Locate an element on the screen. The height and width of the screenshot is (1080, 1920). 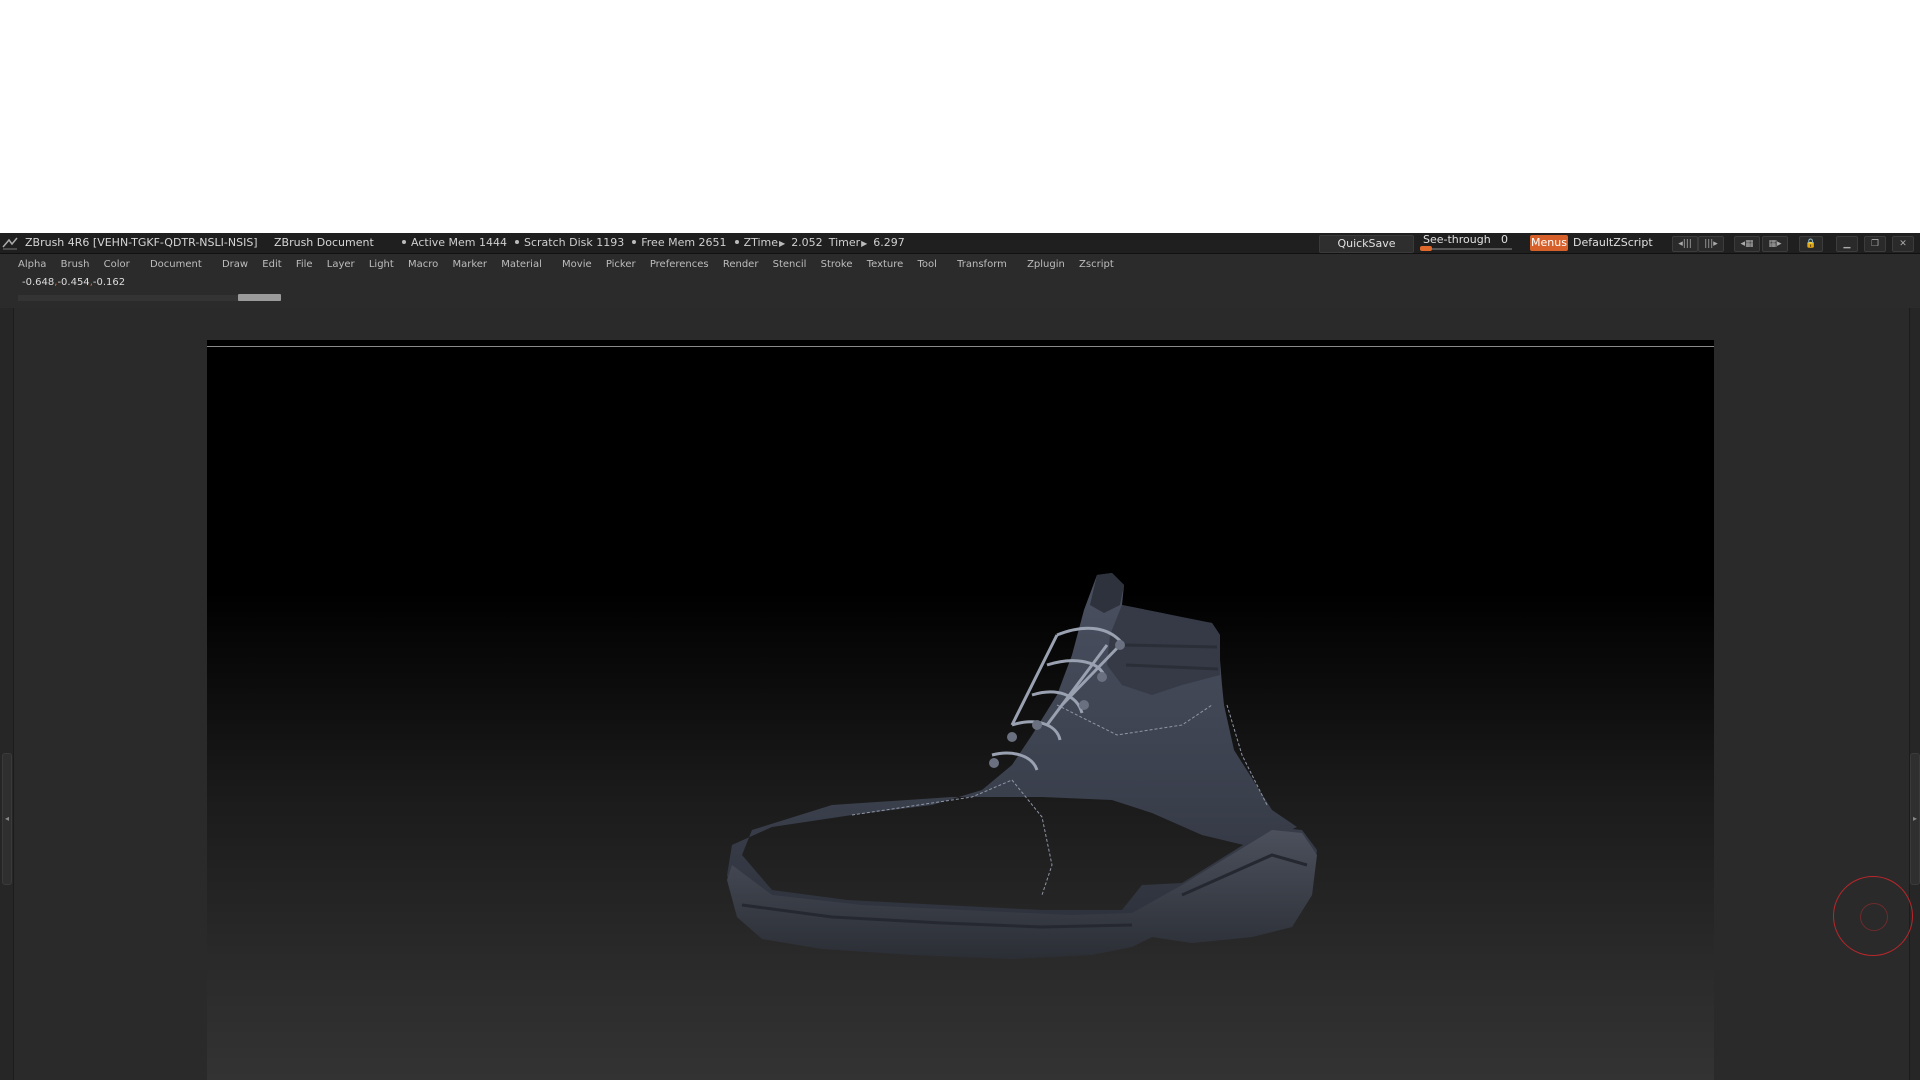
scratch-disk: Scratch Disk 1193 is located at coordinates (574, 242).